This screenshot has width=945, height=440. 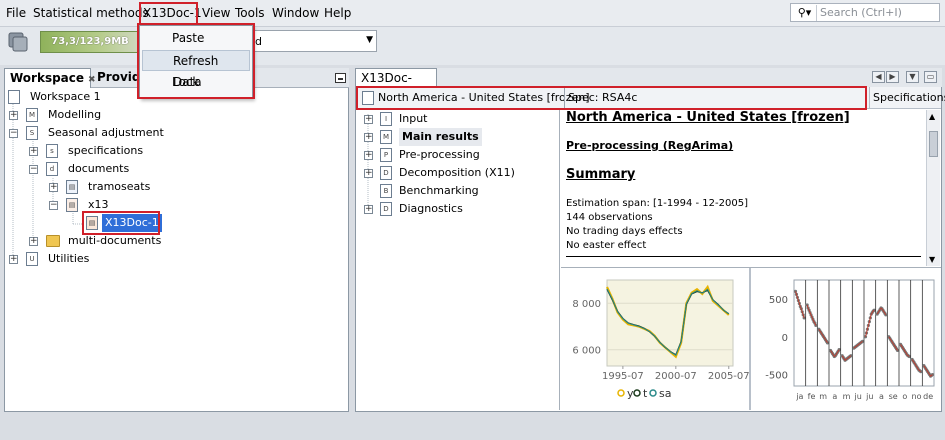 I want to click on tree-item-utilities: + U Utilities, so click(x=108, y=259).